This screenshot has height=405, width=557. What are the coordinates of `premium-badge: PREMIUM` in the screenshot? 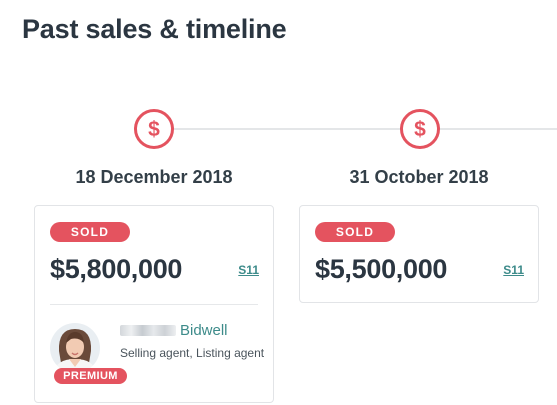 It's located at (90, 376).